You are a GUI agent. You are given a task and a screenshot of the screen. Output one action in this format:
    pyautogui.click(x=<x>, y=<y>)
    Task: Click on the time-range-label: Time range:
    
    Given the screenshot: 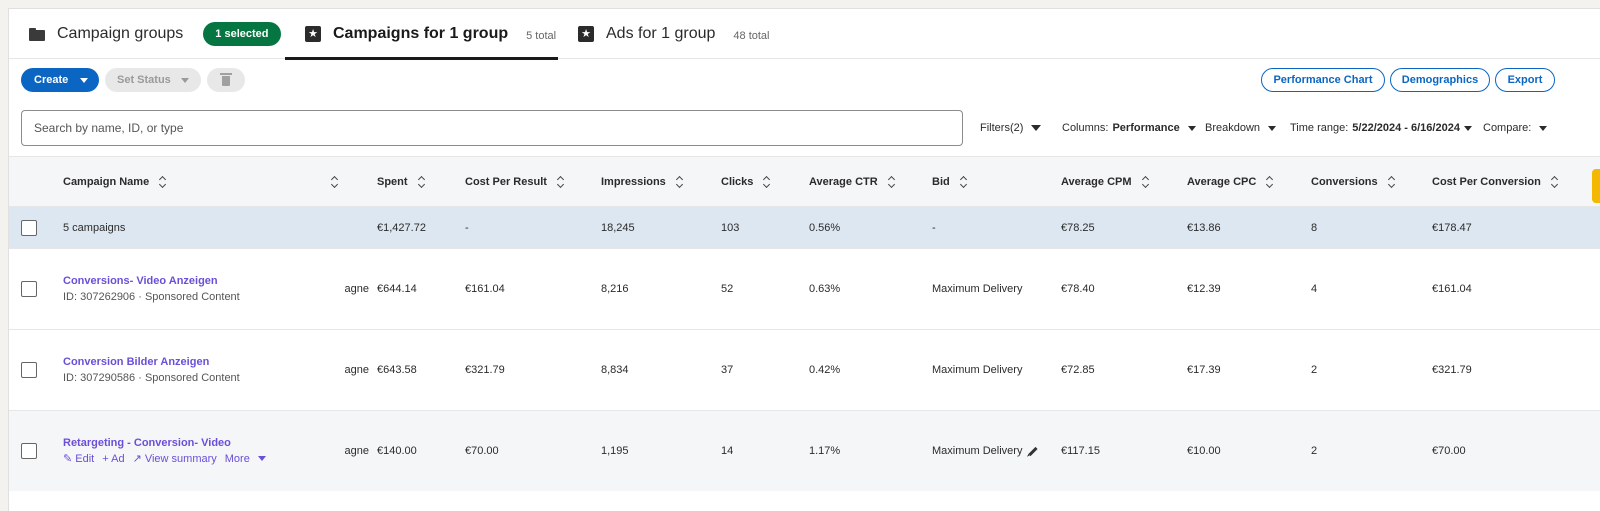 What is the action you would take?
    pyautogui.click(x=1319, y=128)
    